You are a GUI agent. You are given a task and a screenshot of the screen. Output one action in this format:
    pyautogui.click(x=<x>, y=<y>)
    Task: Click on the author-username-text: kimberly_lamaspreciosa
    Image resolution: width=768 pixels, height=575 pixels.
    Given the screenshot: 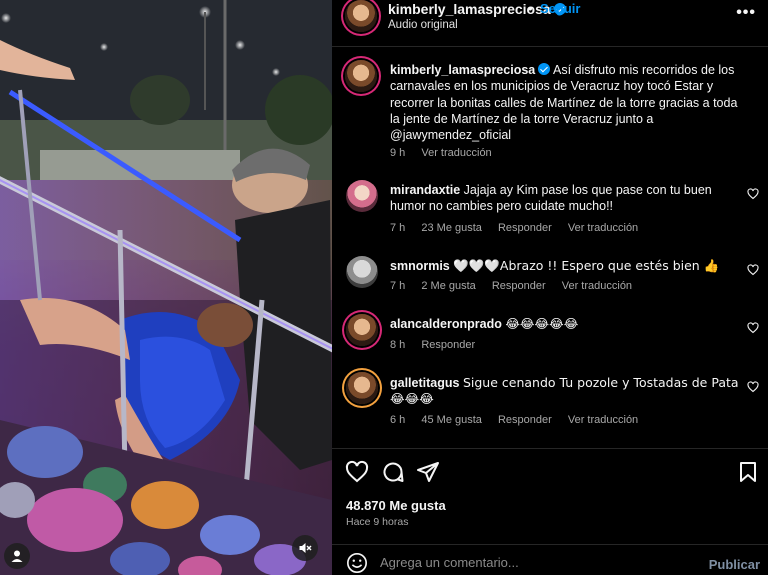 What is the action you would take?
    pyautogui.click(x=469, y=9)
    